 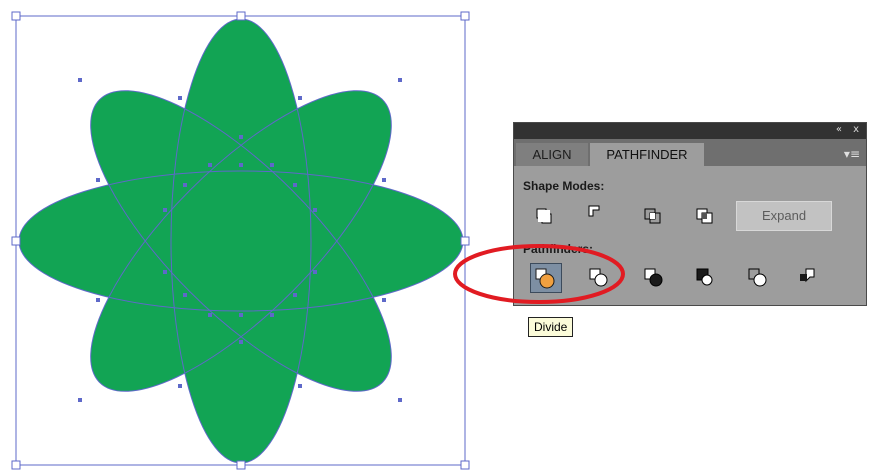 I want to click on outline-button, so click(x=757, y=277).